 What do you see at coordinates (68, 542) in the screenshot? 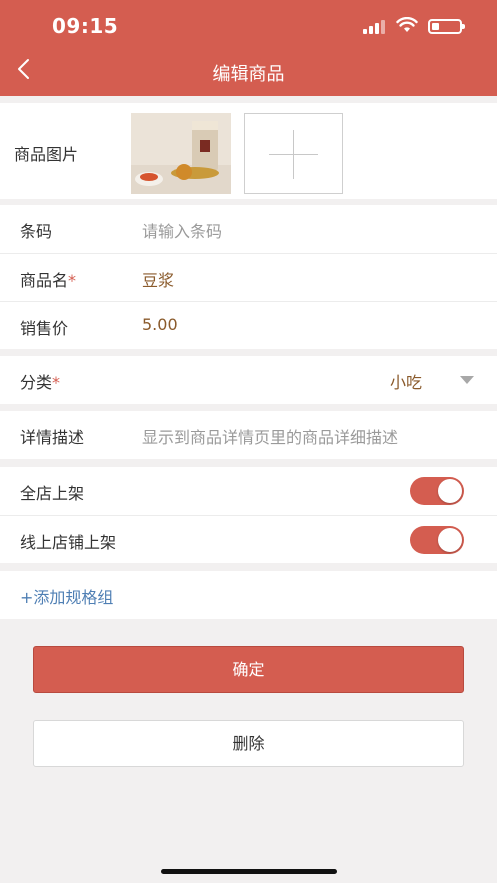
I see `online-store-label: 线上店铺上架` at bounding box center [68, 542].